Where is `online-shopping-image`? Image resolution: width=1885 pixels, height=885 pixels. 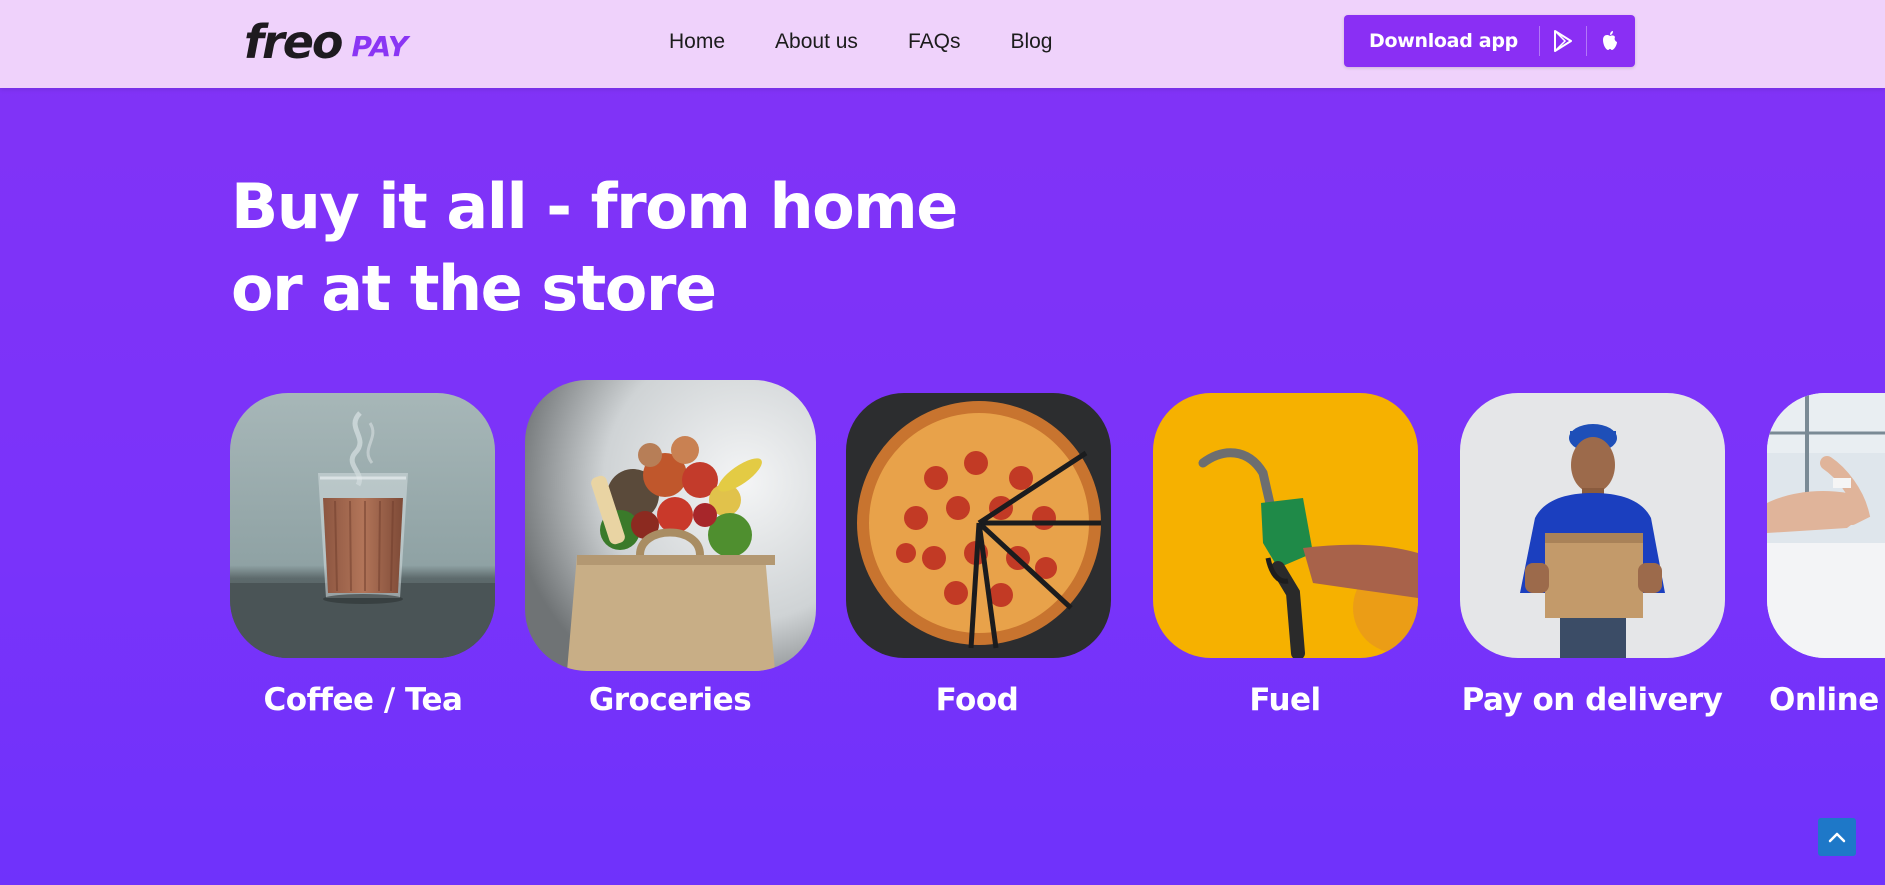
online-shopping-image is located at coordinates (1826, 525).